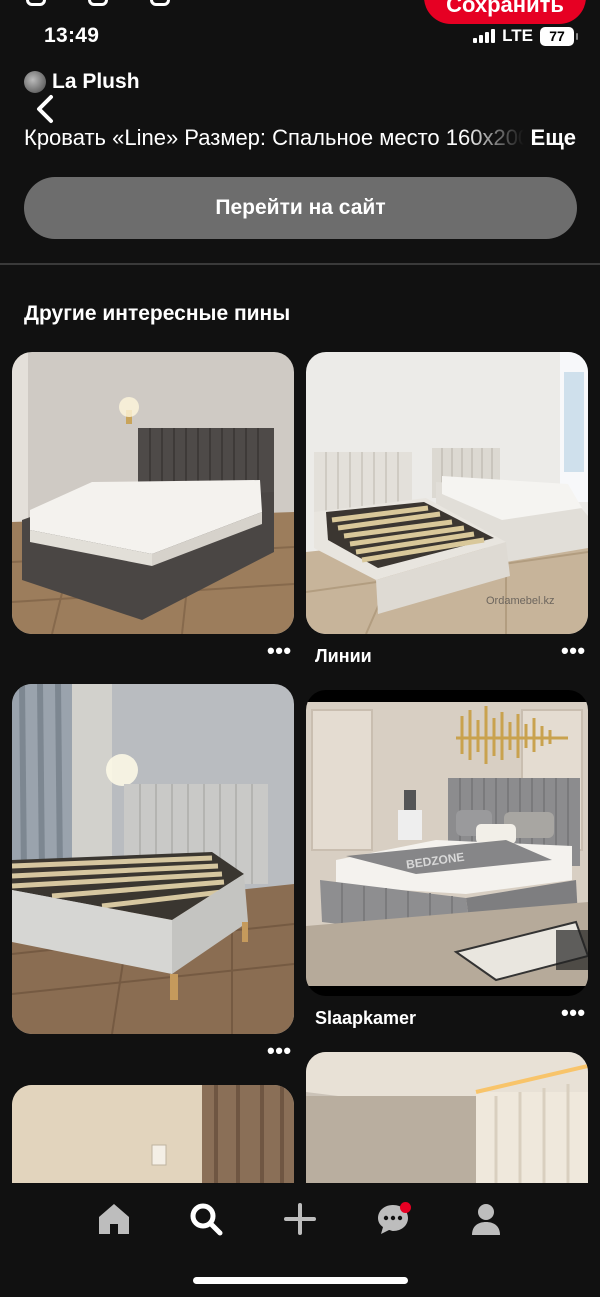 The height and width of the screenshot is (1297, 600). I want to click on battery-level: 77, so click(557, 36).